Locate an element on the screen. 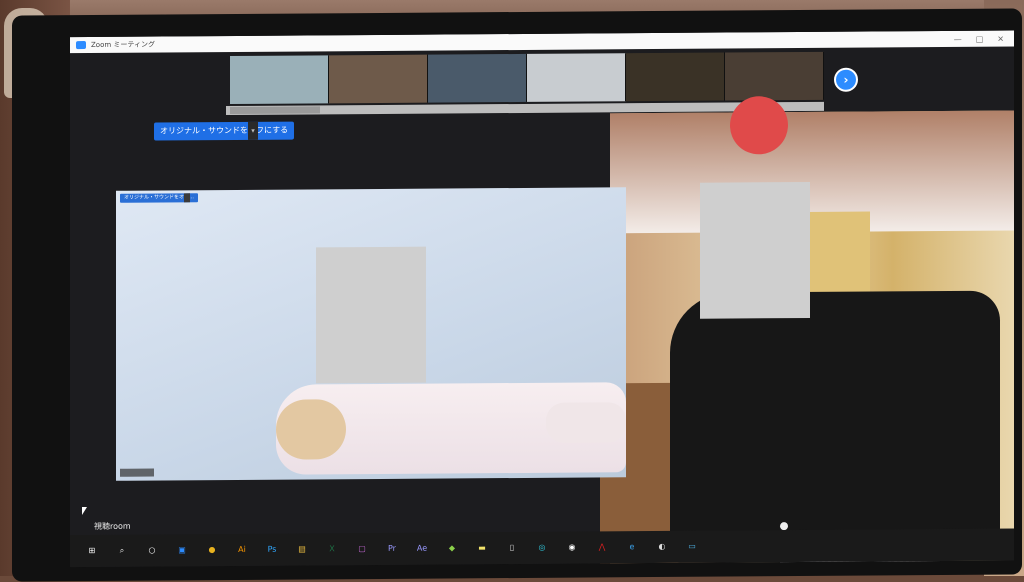 The image size is (1024, 582). sound-dropdown-arrow: ▾ is located at coordinates (253, 130).